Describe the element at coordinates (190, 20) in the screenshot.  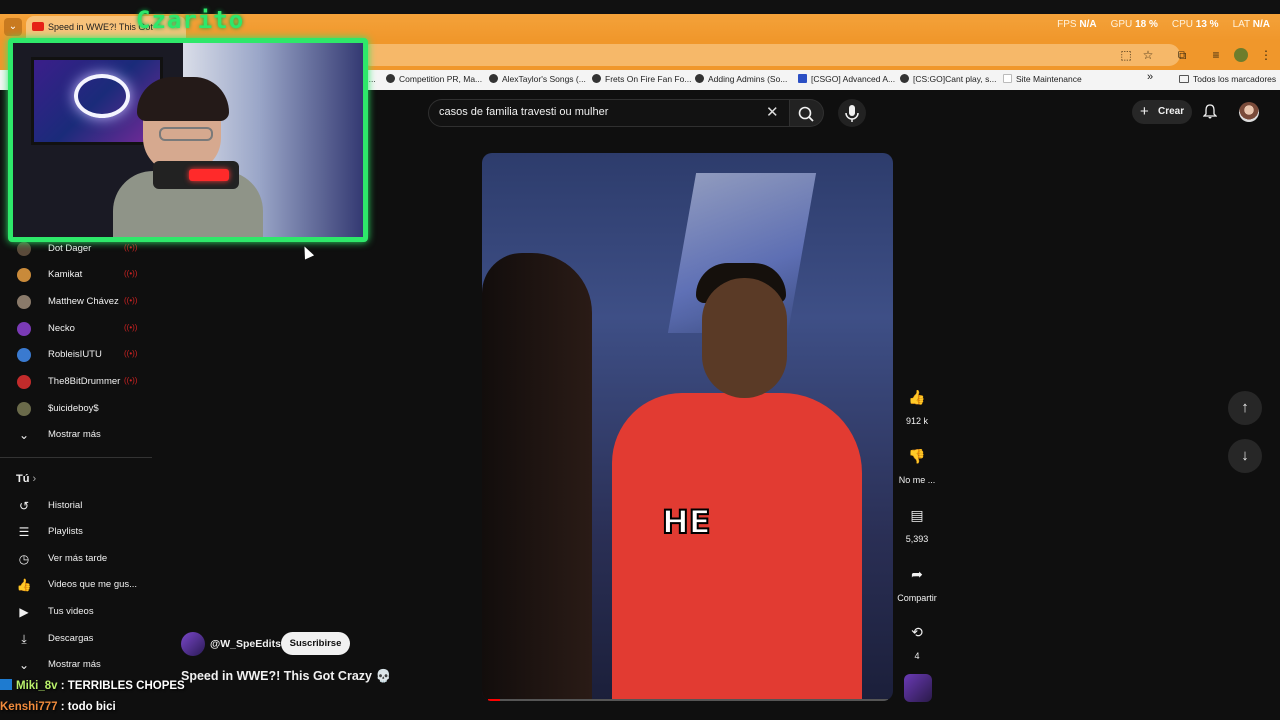
I see `streamer-name: Czarito` at that location.